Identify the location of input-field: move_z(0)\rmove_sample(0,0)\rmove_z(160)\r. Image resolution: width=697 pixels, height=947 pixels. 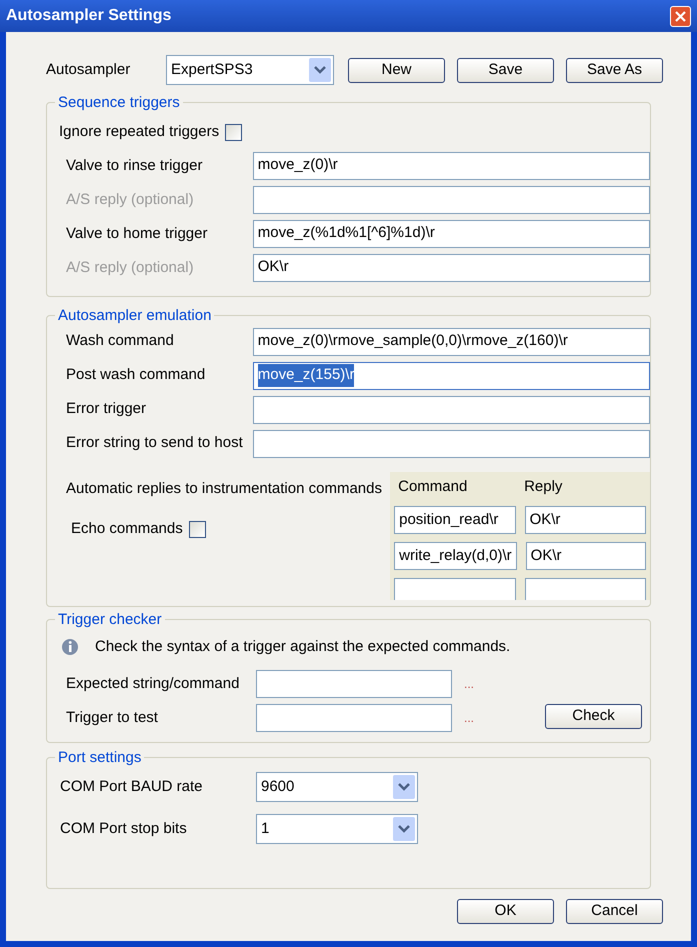
(451, 342).